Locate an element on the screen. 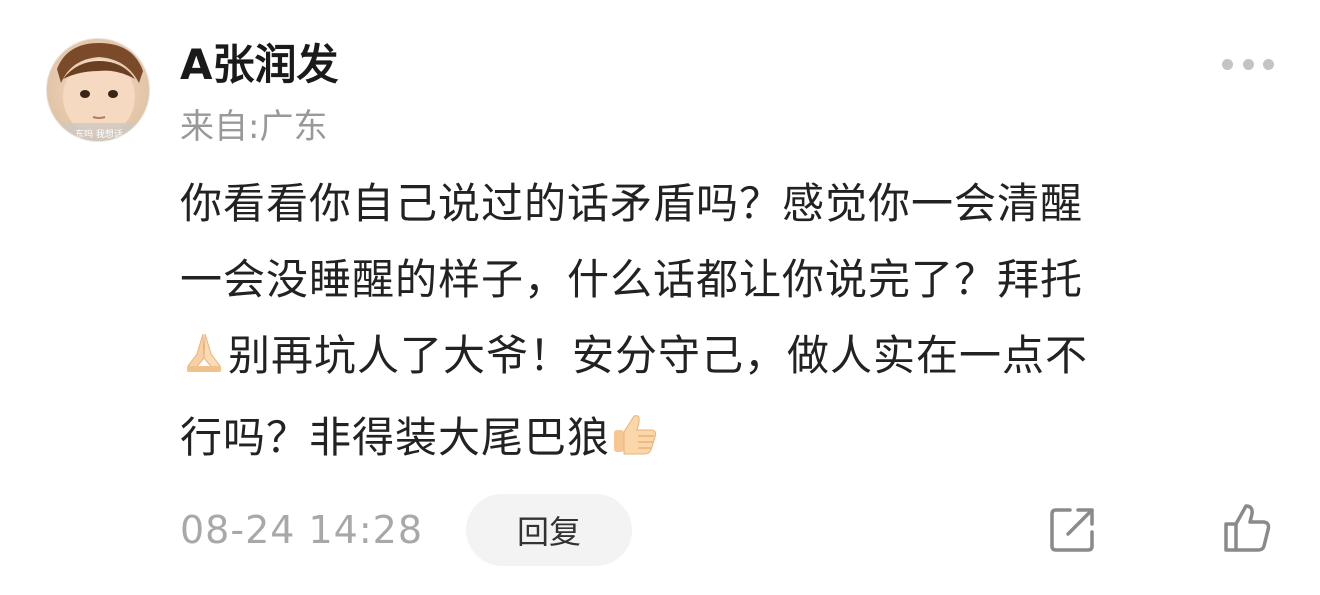 This screenshot has height=595, width=1320. like-button is located at coordinates (1247, 527).